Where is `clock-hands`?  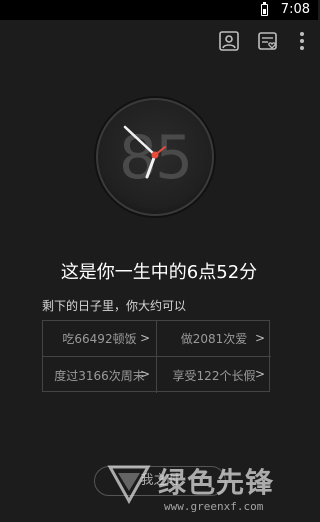
clock-hands is located at coordinates (144, 152).